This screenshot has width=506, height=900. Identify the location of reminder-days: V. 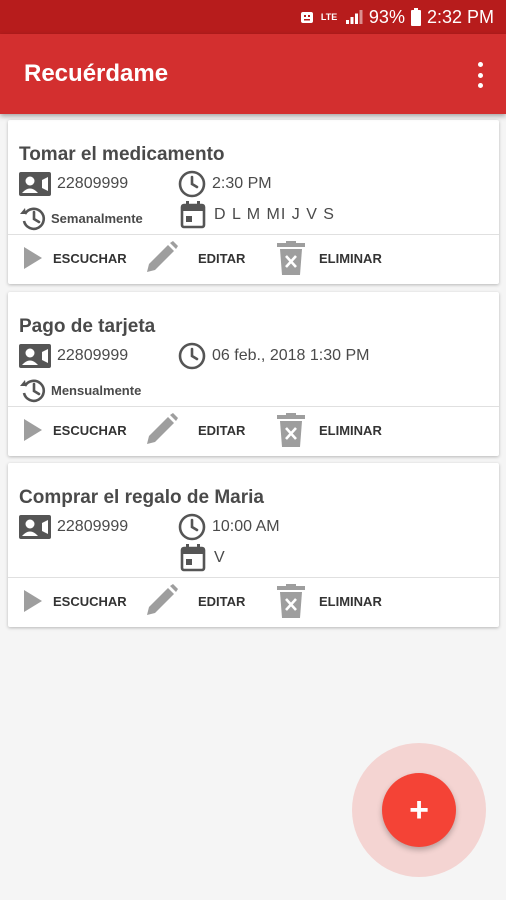
(203, 558).